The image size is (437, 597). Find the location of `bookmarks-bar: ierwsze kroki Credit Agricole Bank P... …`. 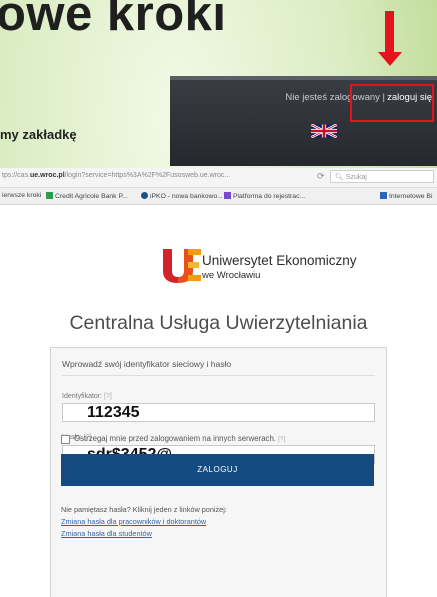

bookmarks-bar: ierwsze kroki Credit Agricole Bank P... … is located at coordinates (218, 196).